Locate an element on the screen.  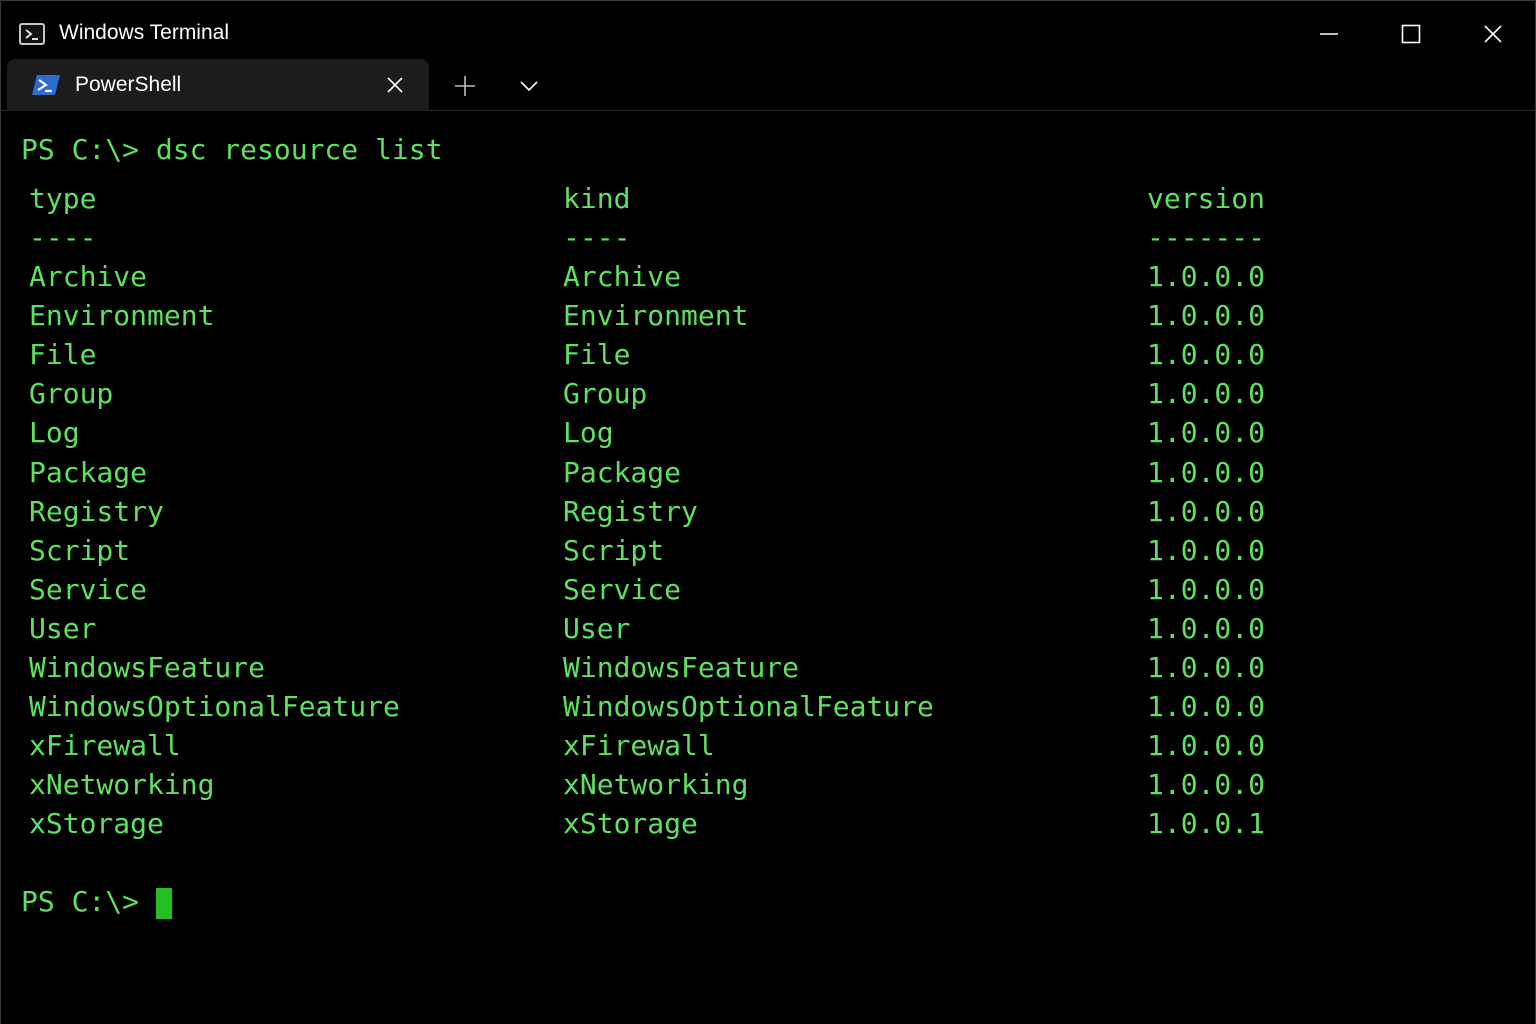
title-bar: Windows Terminal is located at coordinates (768, 30).